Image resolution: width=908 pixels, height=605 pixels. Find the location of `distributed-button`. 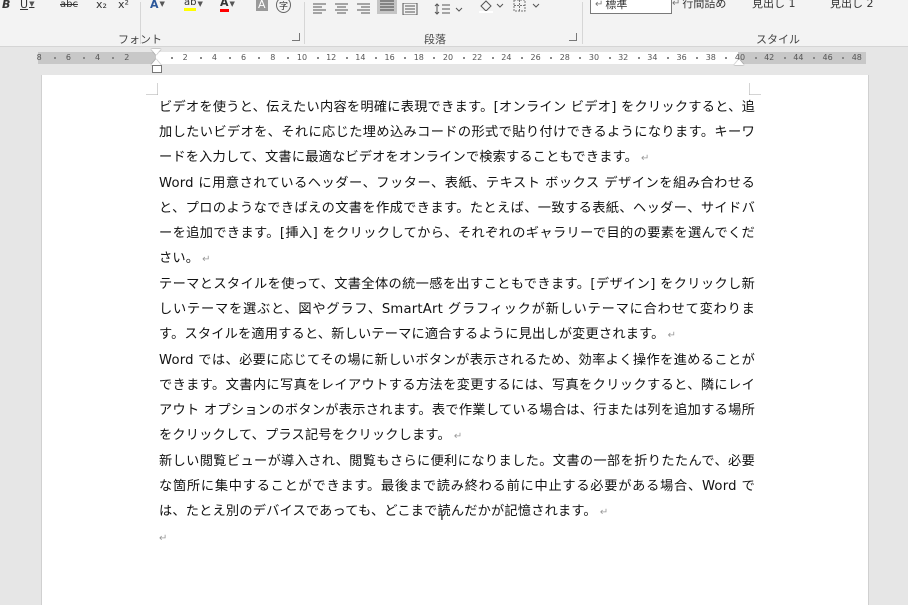

distributed-button is located at coordinates (410, 8).